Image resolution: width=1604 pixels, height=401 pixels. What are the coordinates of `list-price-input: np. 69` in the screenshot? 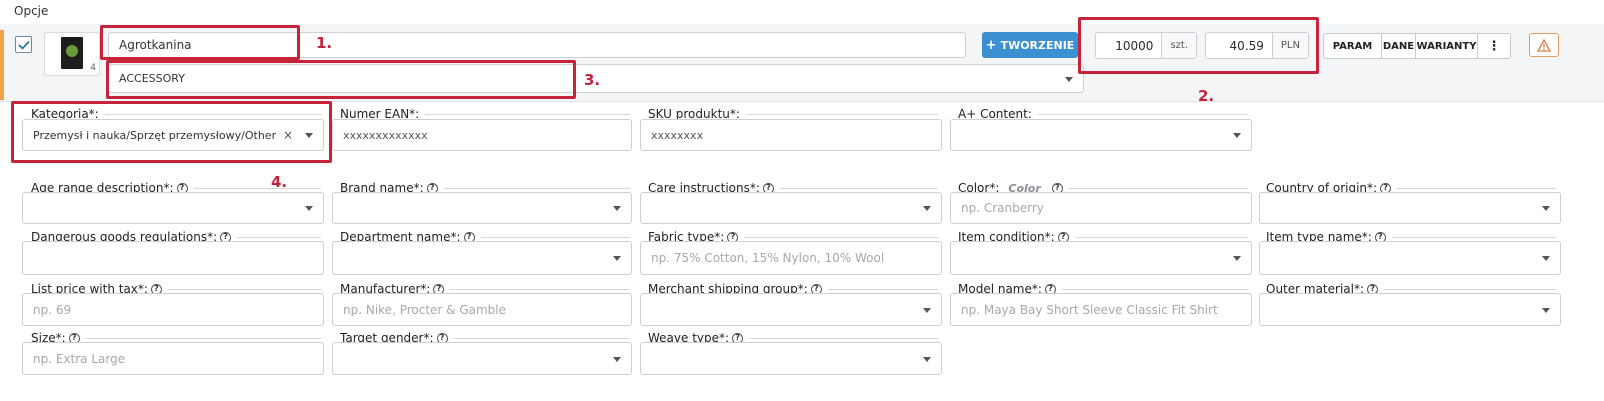 It's located at (173, 309).